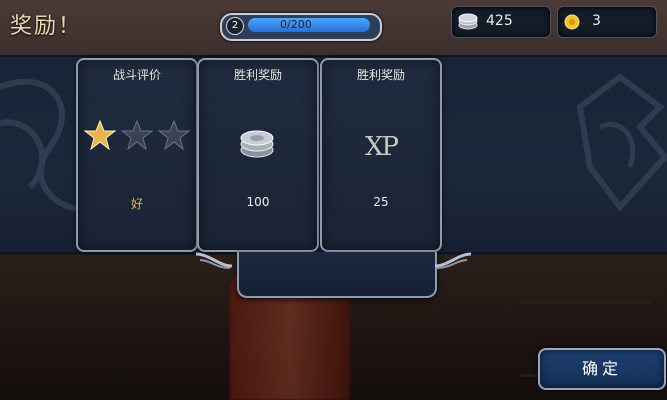 This screenshot has width=667, height=400. Describe the element at coordinates (100, 135) in the screenshot. I see `star-icon-filled` at that location.